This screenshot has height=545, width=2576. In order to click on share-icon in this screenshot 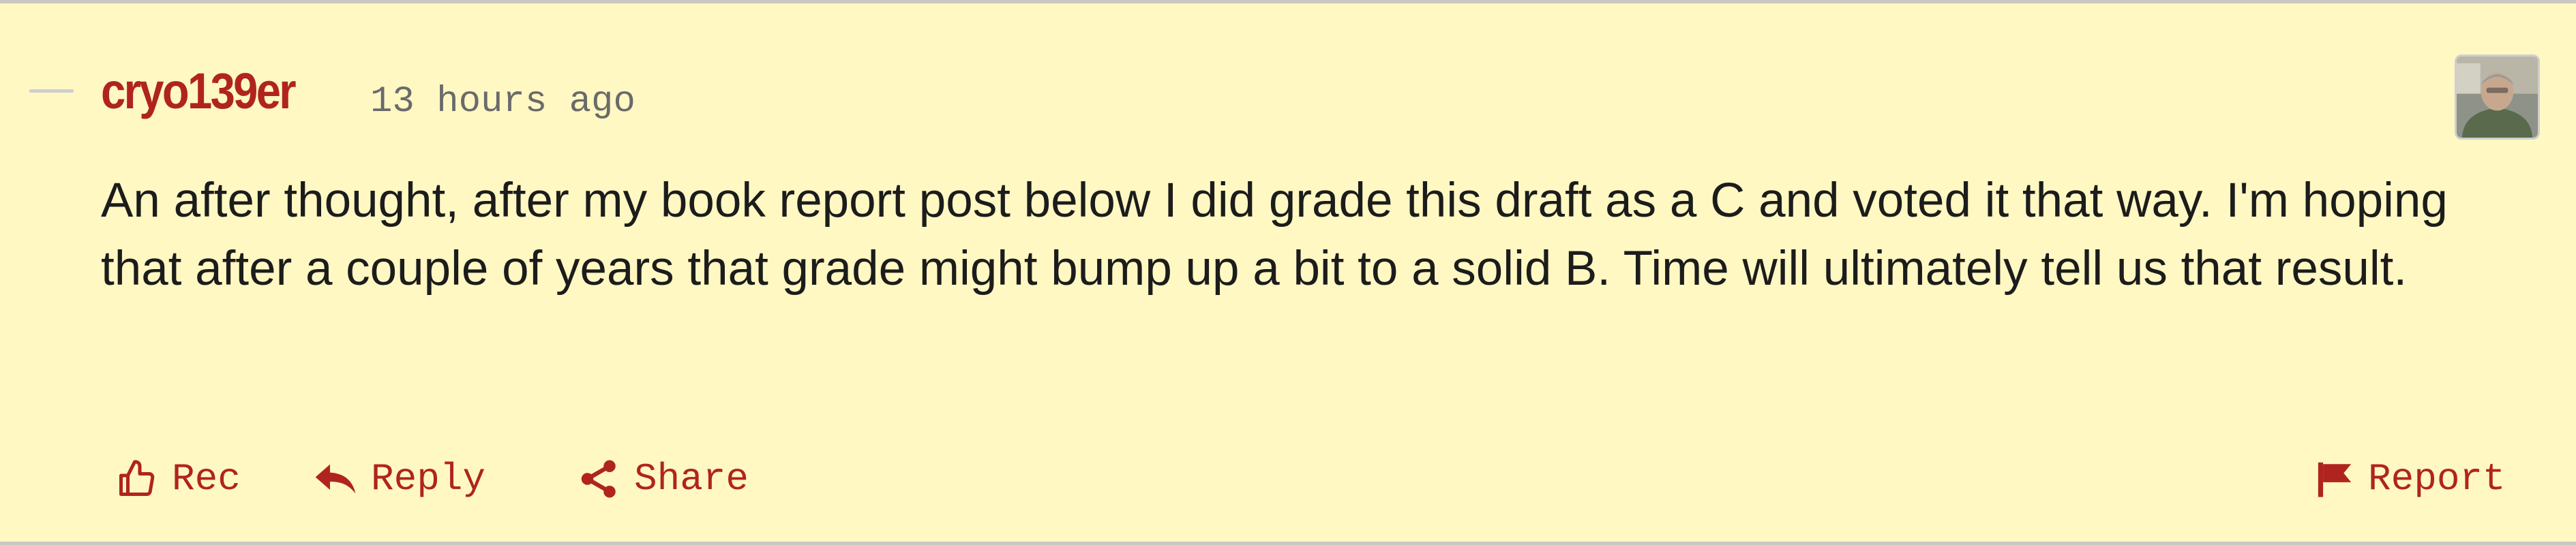, I will do `click(599, 479)`.